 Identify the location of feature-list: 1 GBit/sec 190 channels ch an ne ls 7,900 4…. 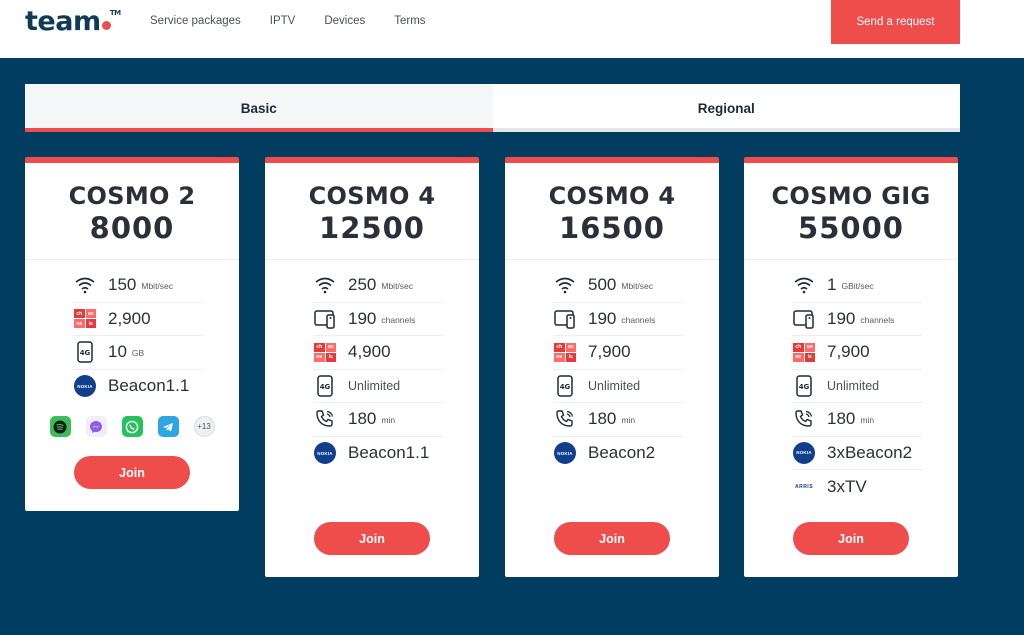
(851, 382).